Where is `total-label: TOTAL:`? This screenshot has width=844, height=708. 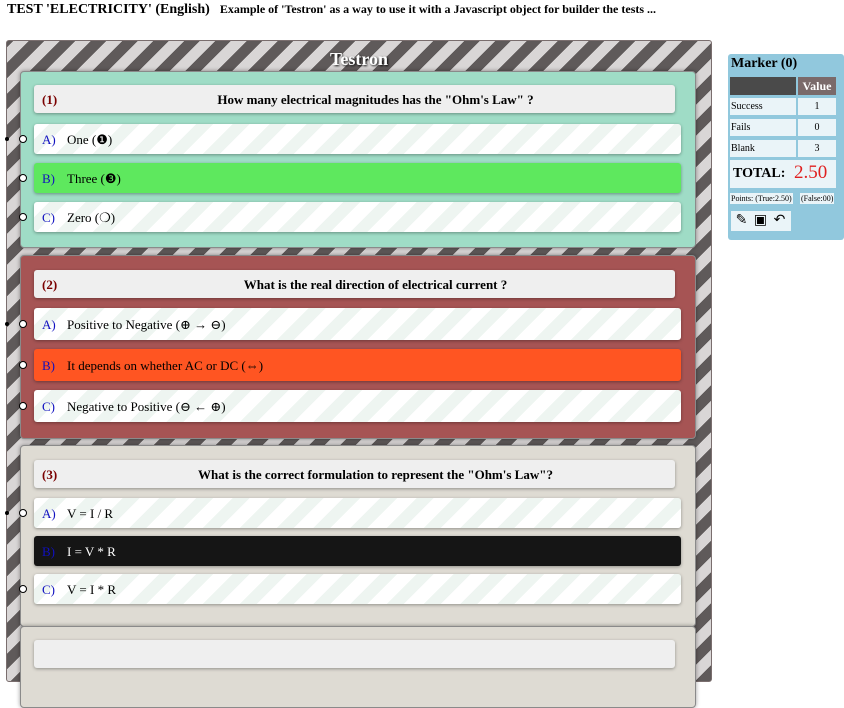
total-label: TOTAL: is located at coordinates (759, 173).